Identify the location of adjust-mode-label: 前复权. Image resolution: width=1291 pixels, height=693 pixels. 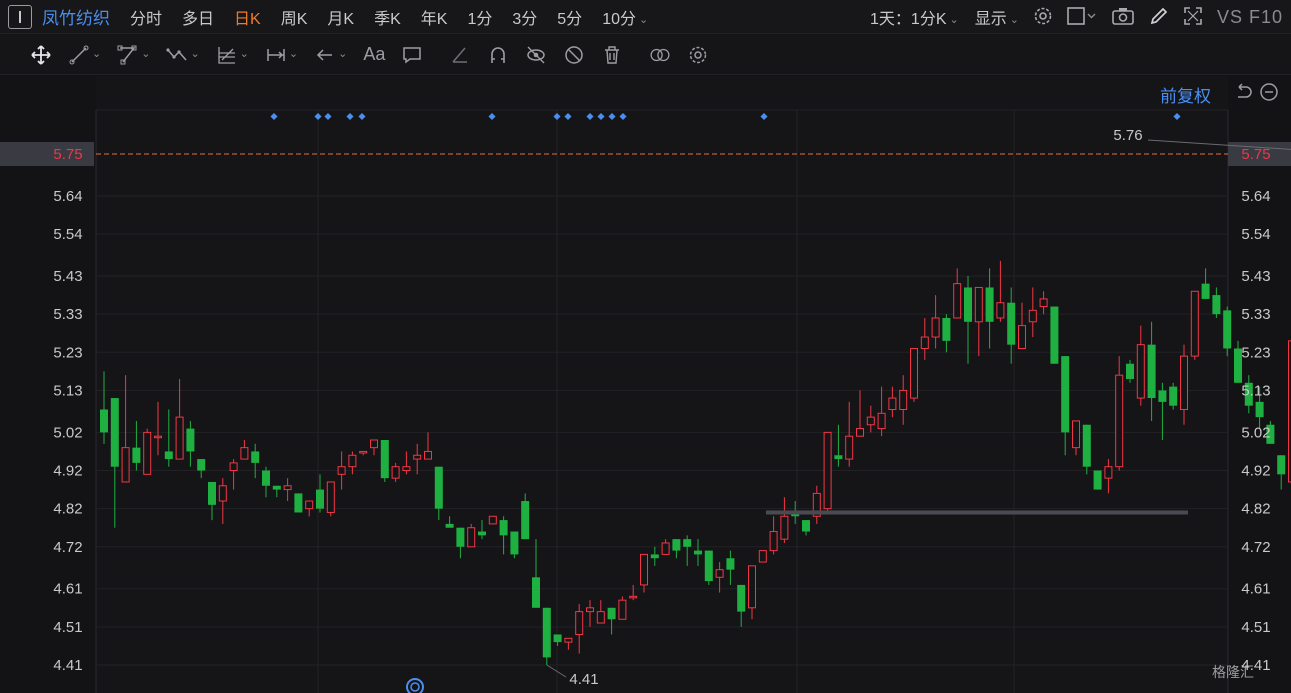
(1185, 94).